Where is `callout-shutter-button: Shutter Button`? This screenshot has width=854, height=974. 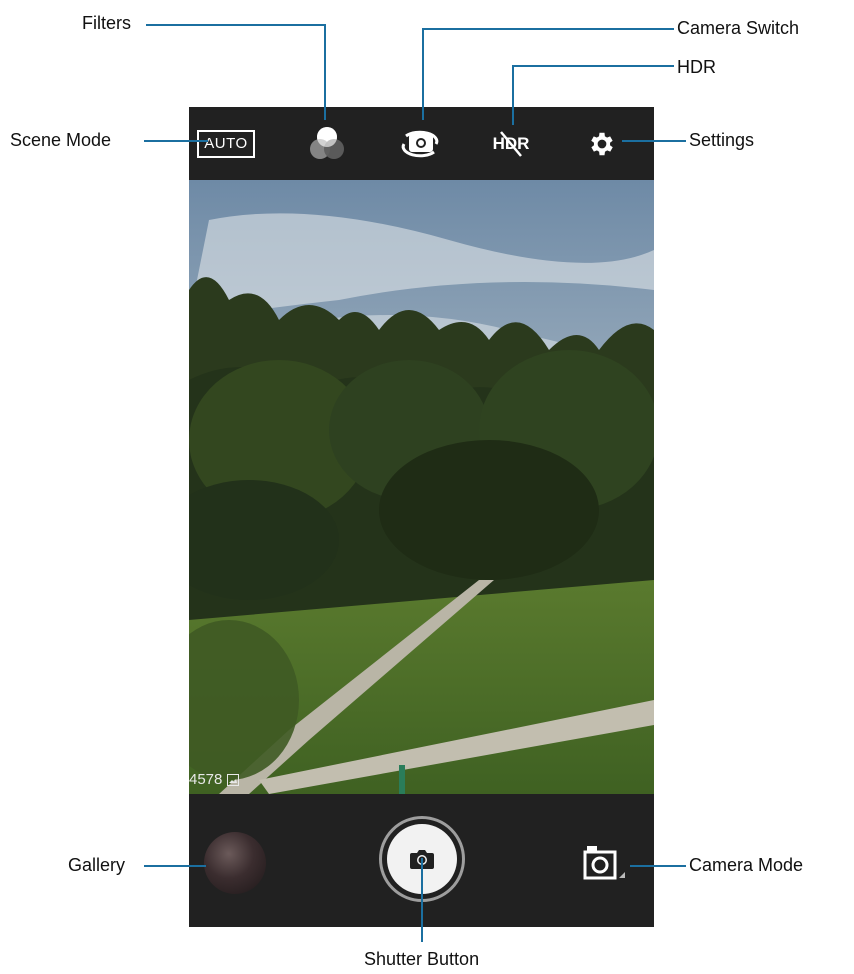 callout-shutter-button: Shutter Button is located at coordinates (422, 959).